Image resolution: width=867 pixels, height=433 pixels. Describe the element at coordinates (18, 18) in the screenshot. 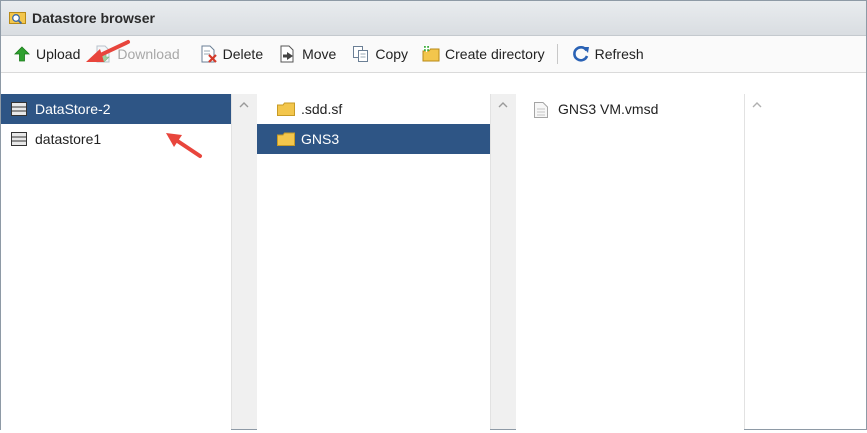

I see `datastore-browser-icon` at that location.